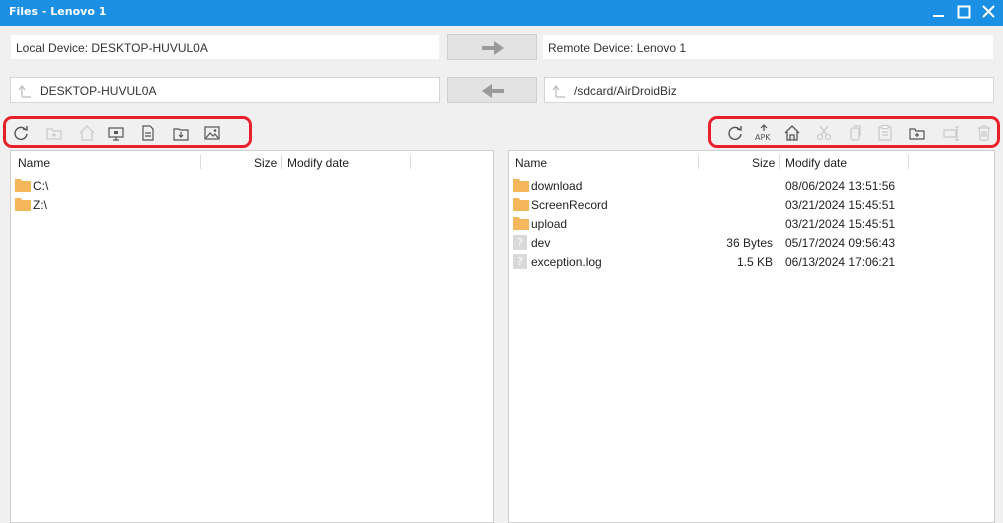 This screenshot has width=1003, height=523. Describe the element at coordinates (225, 90) in the screenshot. I see `local-path-field: DESKTOP-HUVUL0A` at that location.